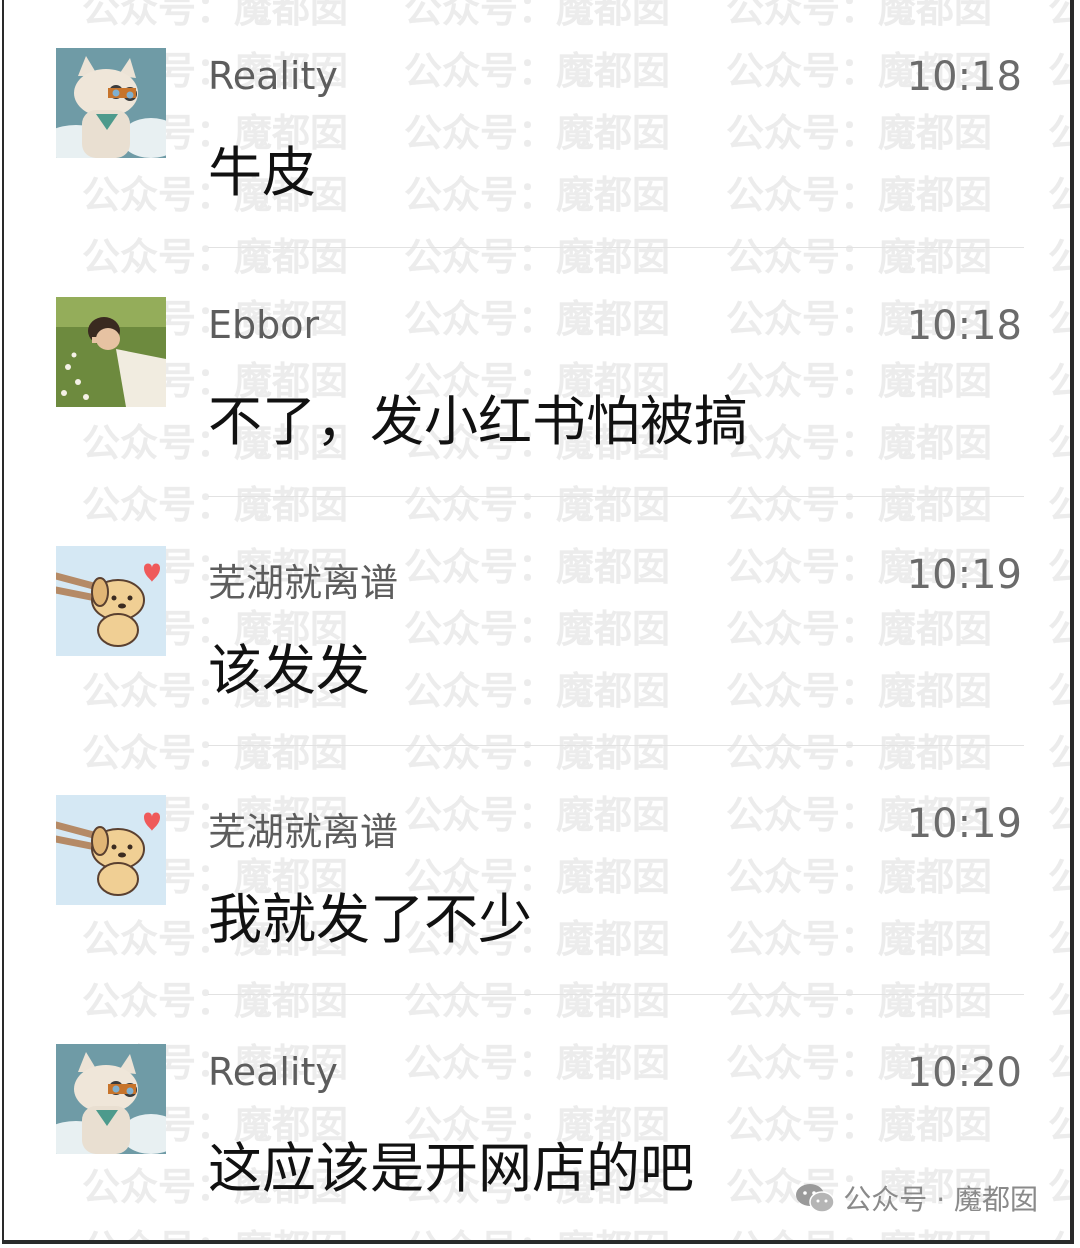 This screenshot has width=1080, height=1248. I want to click on sender-name: Ebbor, so click(263, 325).